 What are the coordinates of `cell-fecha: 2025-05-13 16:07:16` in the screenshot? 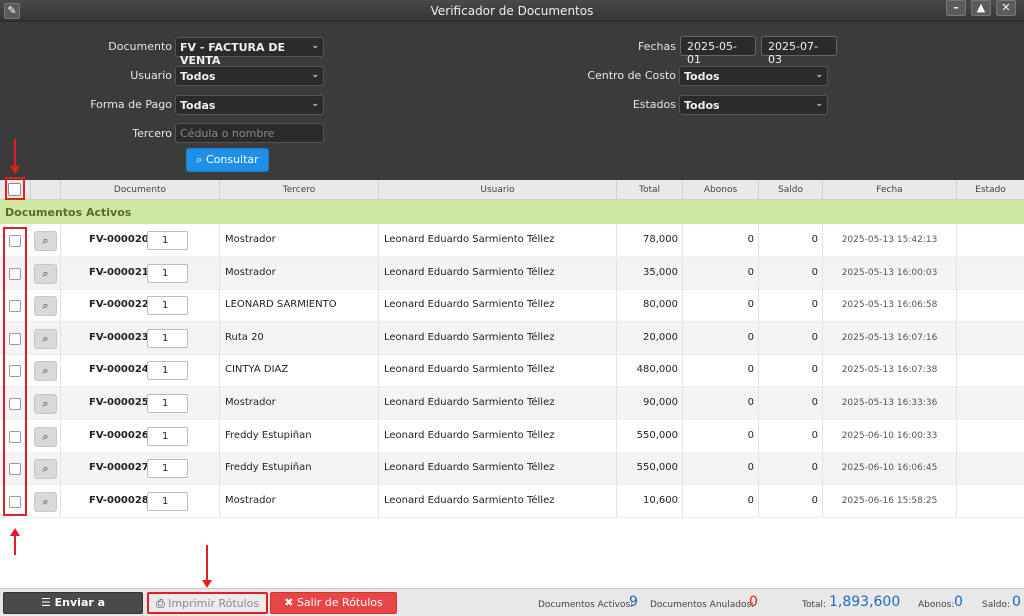 It's located at (889, 338).